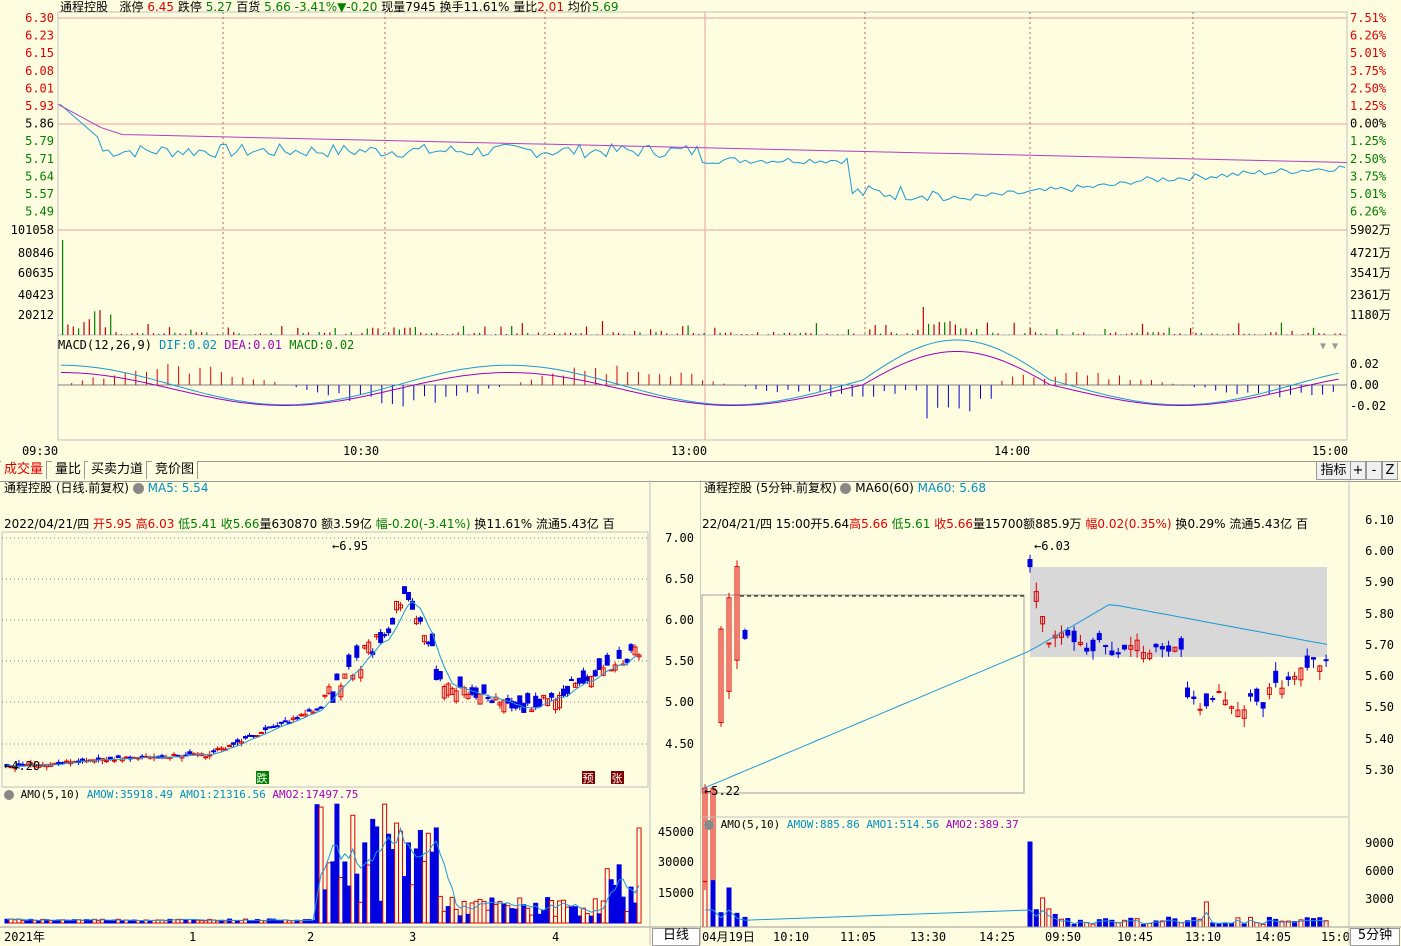  Describe the element at coordinates (24, 470) in the screenshot. I see `tab-volume: 成交量` at that location.